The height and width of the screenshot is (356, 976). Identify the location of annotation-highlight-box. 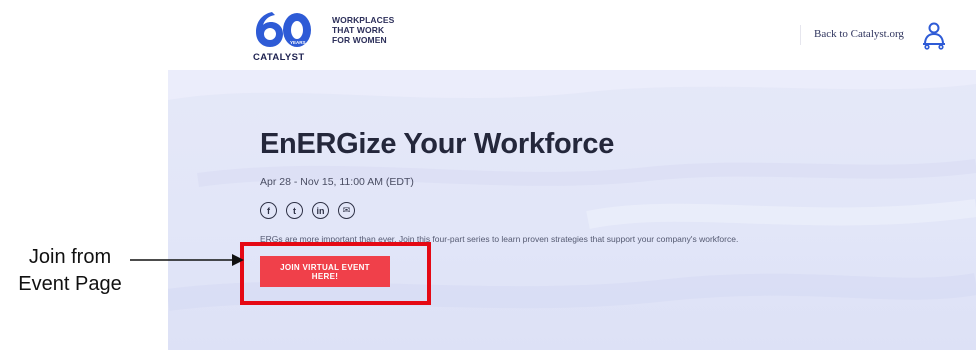
(335, 273).